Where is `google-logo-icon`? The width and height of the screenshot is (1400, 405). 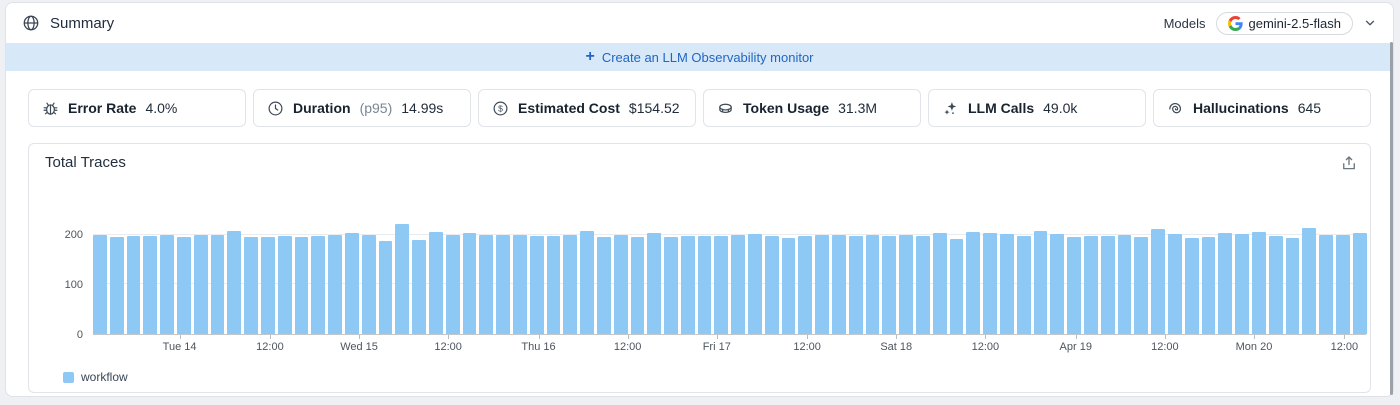
google-logo-icon is located at coordinates (1235, 23).